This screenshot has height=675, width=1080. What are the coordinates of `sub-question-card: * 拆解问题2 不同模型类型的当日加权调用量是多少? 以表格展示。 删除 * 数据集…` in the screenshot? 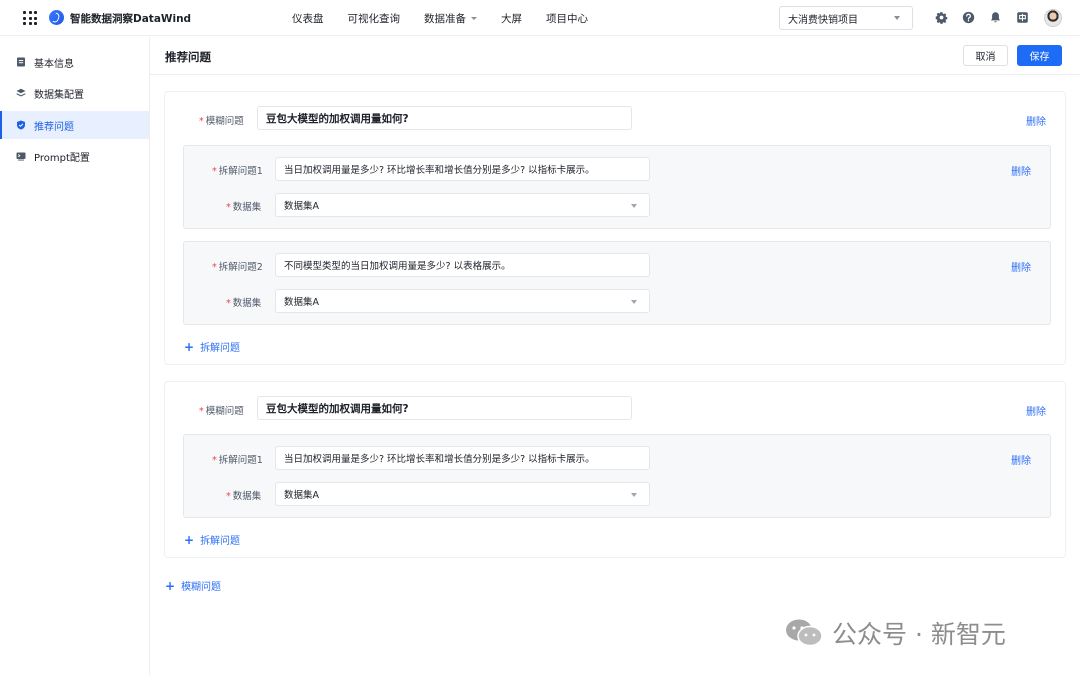 It's located at (617, 283).